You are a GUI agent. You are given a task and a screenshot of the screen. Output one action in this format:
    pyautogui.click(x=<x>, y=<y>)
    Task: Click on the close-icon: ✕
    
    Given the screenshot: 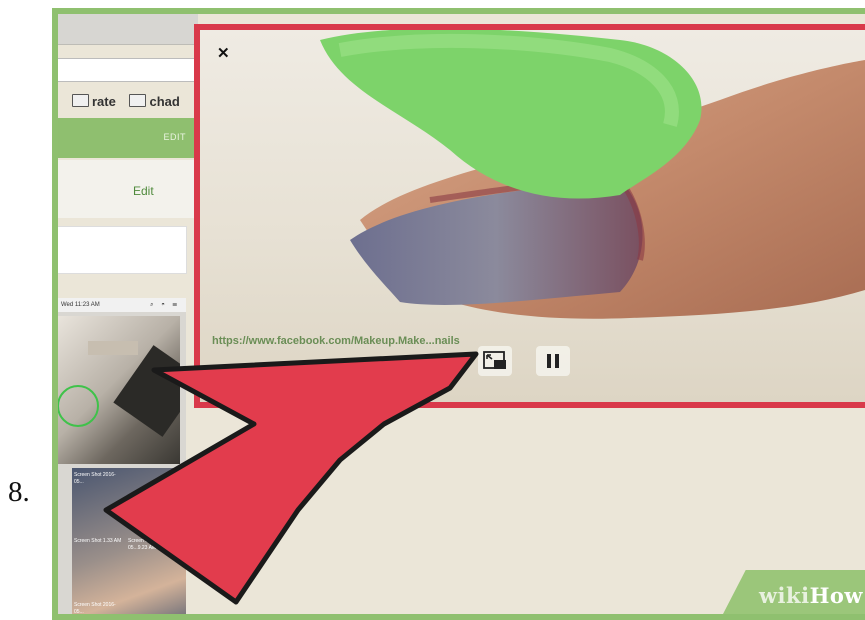 What is the action you would take?
    pyautogui.click(x=223, y=53)
    